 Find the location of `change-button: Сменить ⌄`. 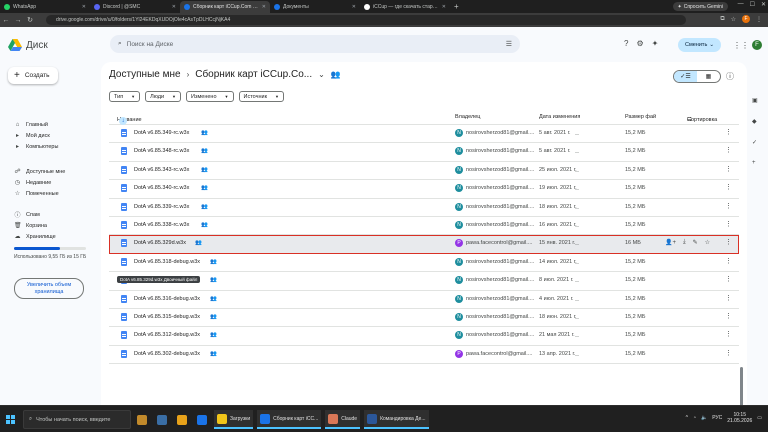

change-button: Сменить ⌄ is located at coordinates (699, 45).